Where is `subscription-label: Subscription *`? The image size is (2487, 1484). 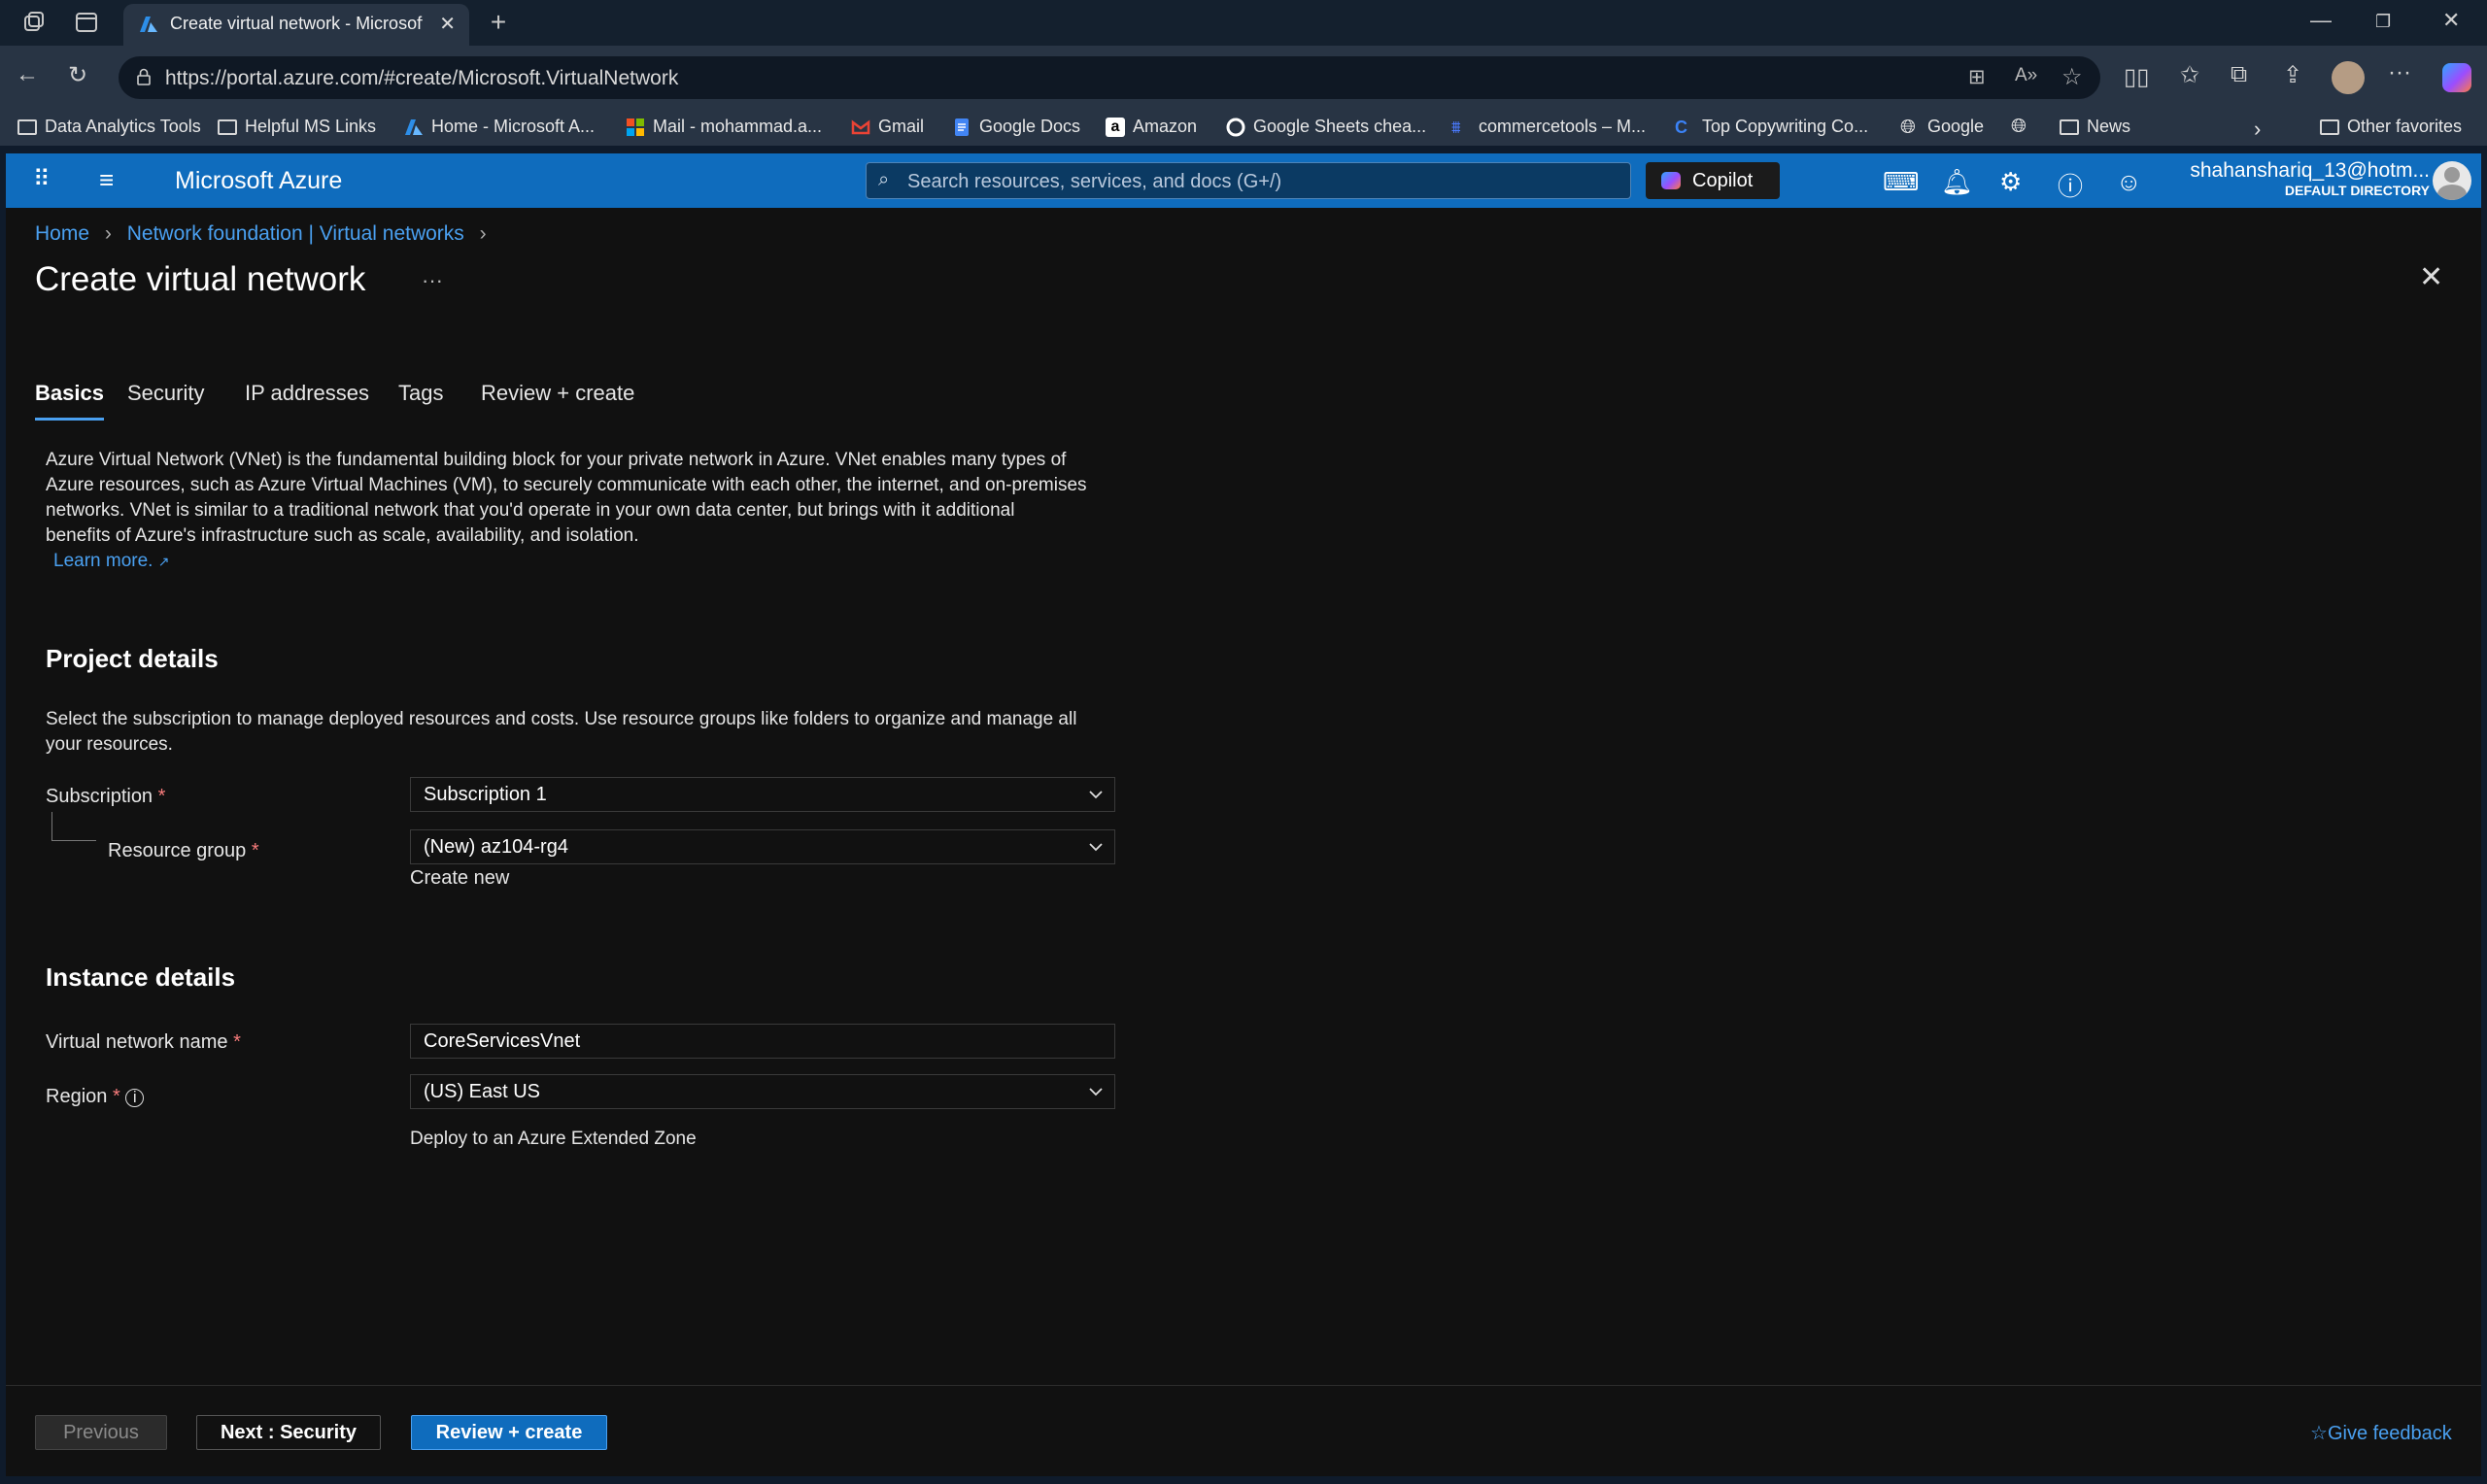 subscription-label: Subscription * is located at coordinates (106, 796).